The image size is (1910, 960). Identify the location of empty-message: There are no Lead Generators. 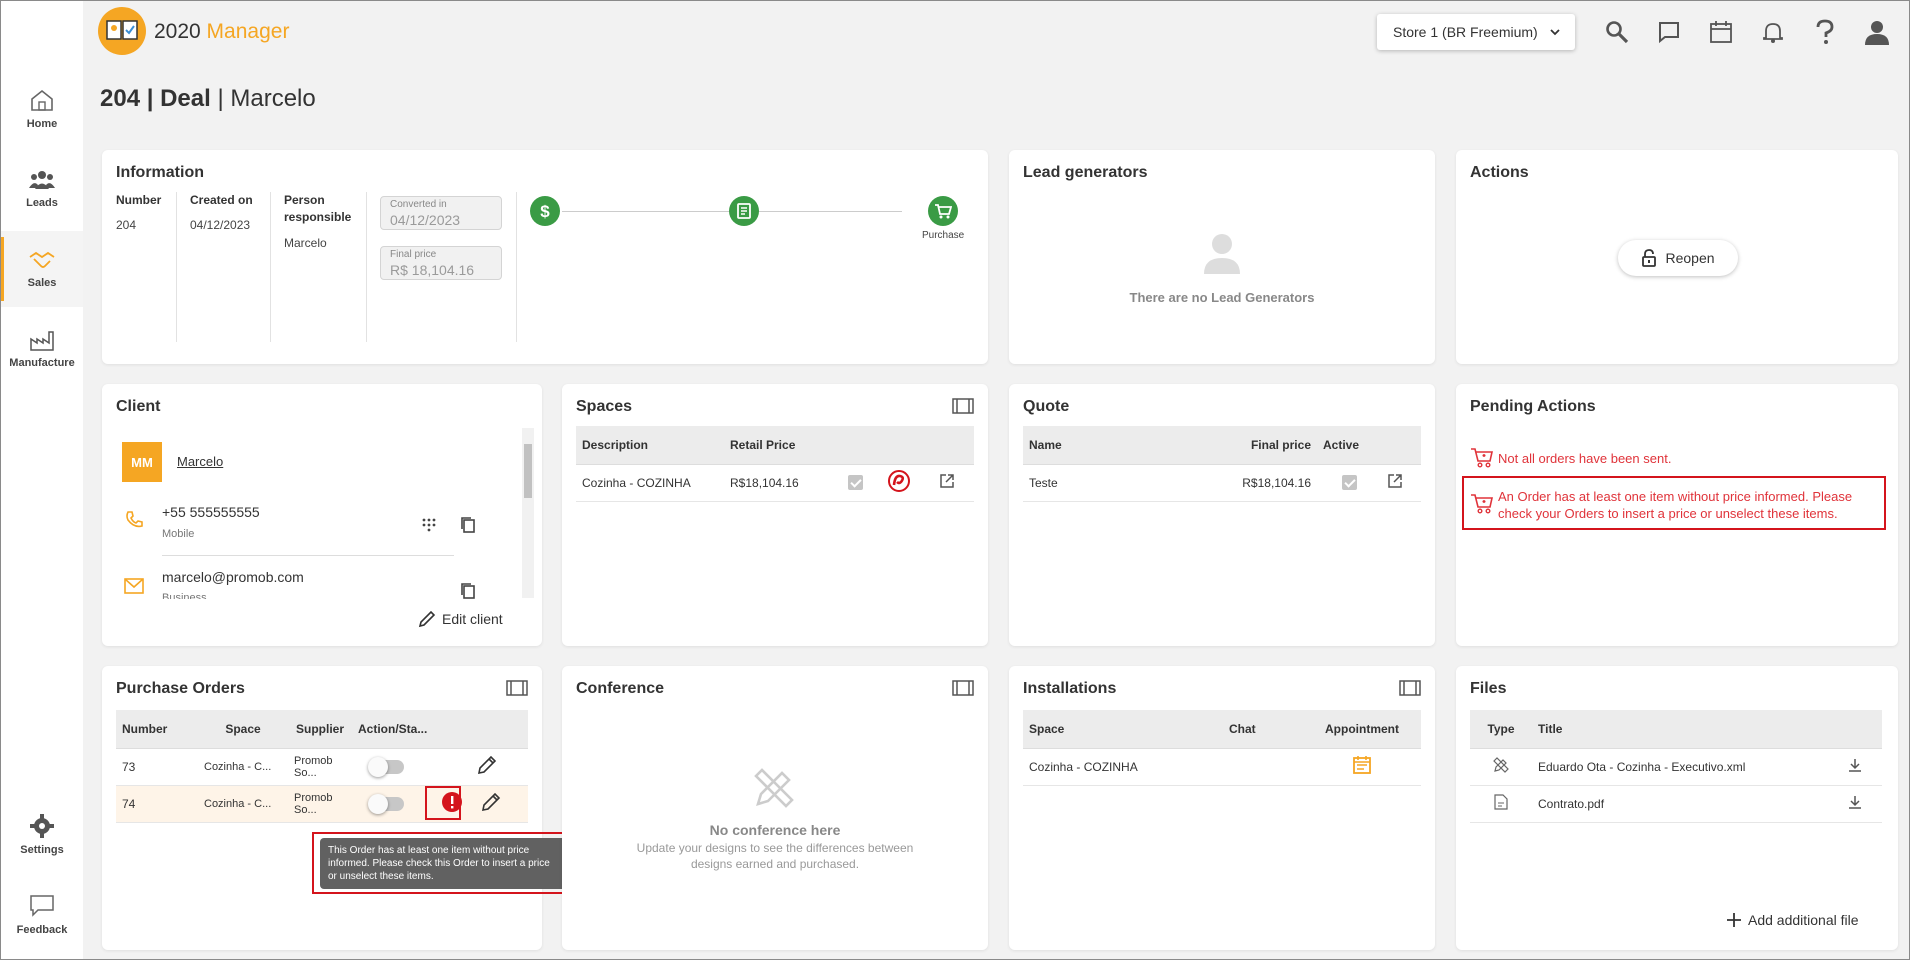
(1222, 297).